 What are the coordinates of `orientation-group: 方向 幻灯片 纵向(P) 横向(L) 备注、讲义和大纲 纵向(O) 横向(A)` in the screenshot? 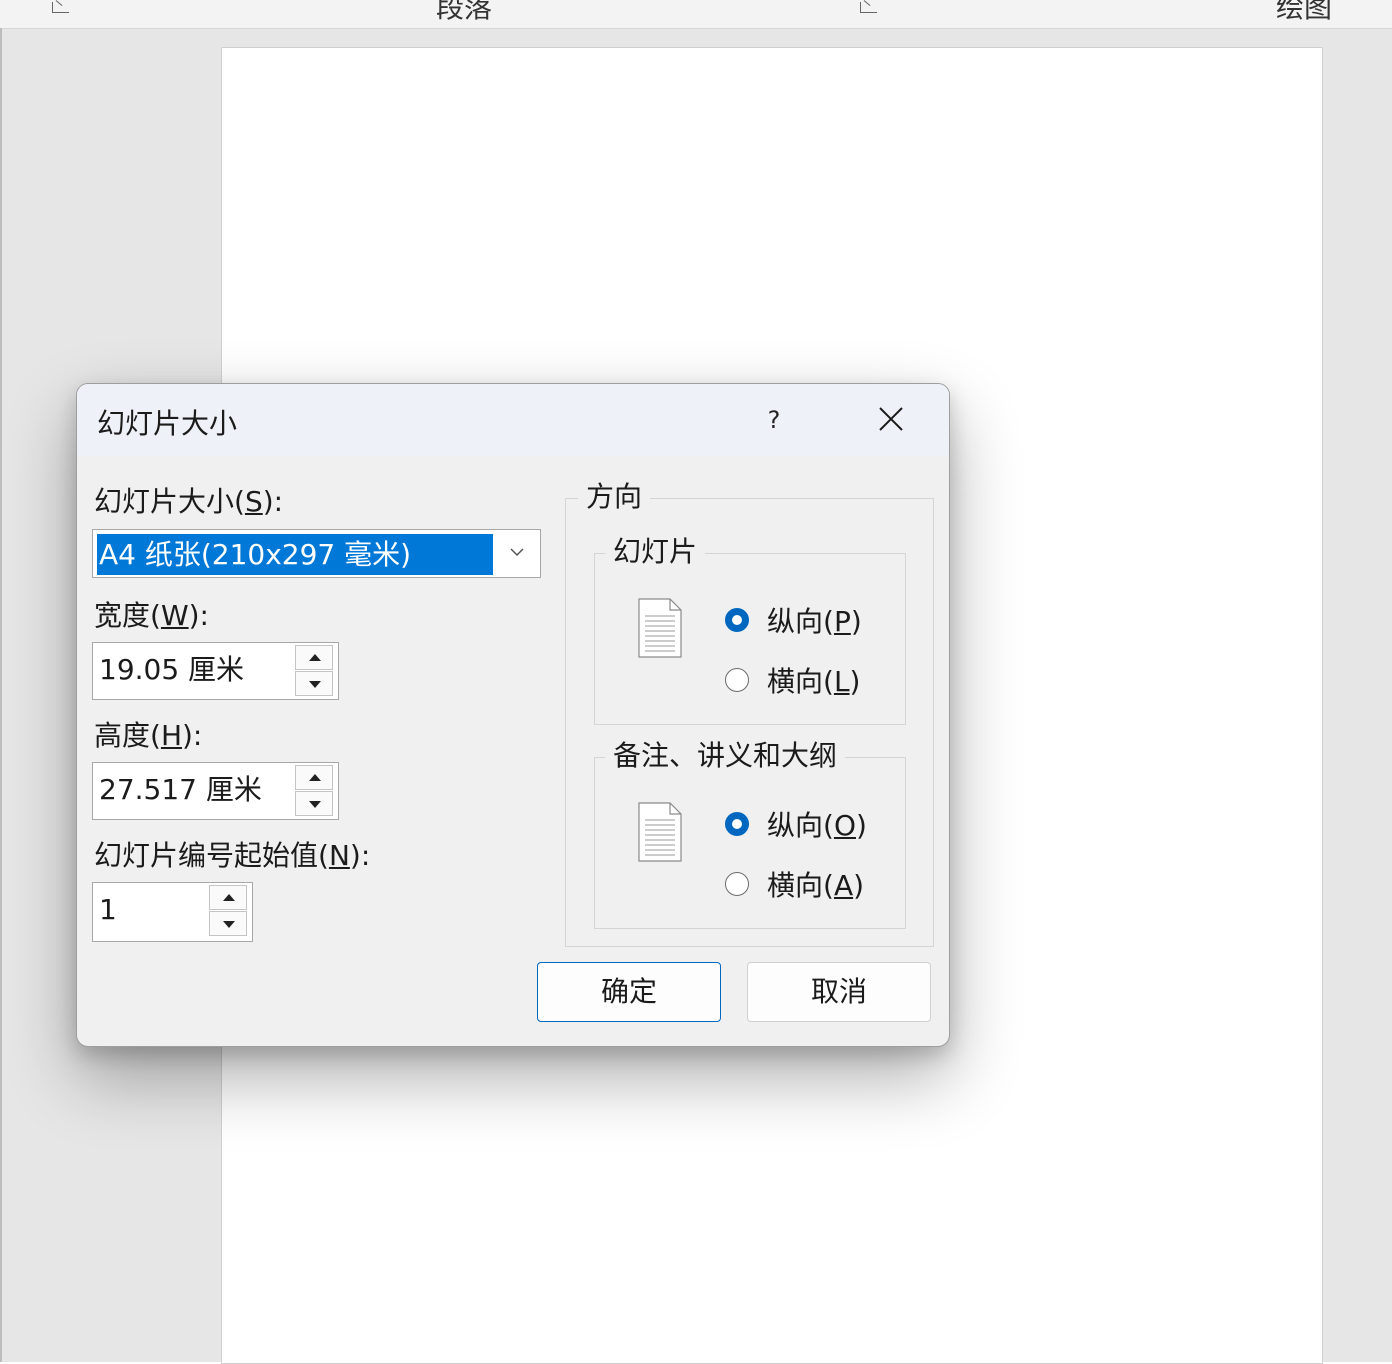 It's located at (749, 713).